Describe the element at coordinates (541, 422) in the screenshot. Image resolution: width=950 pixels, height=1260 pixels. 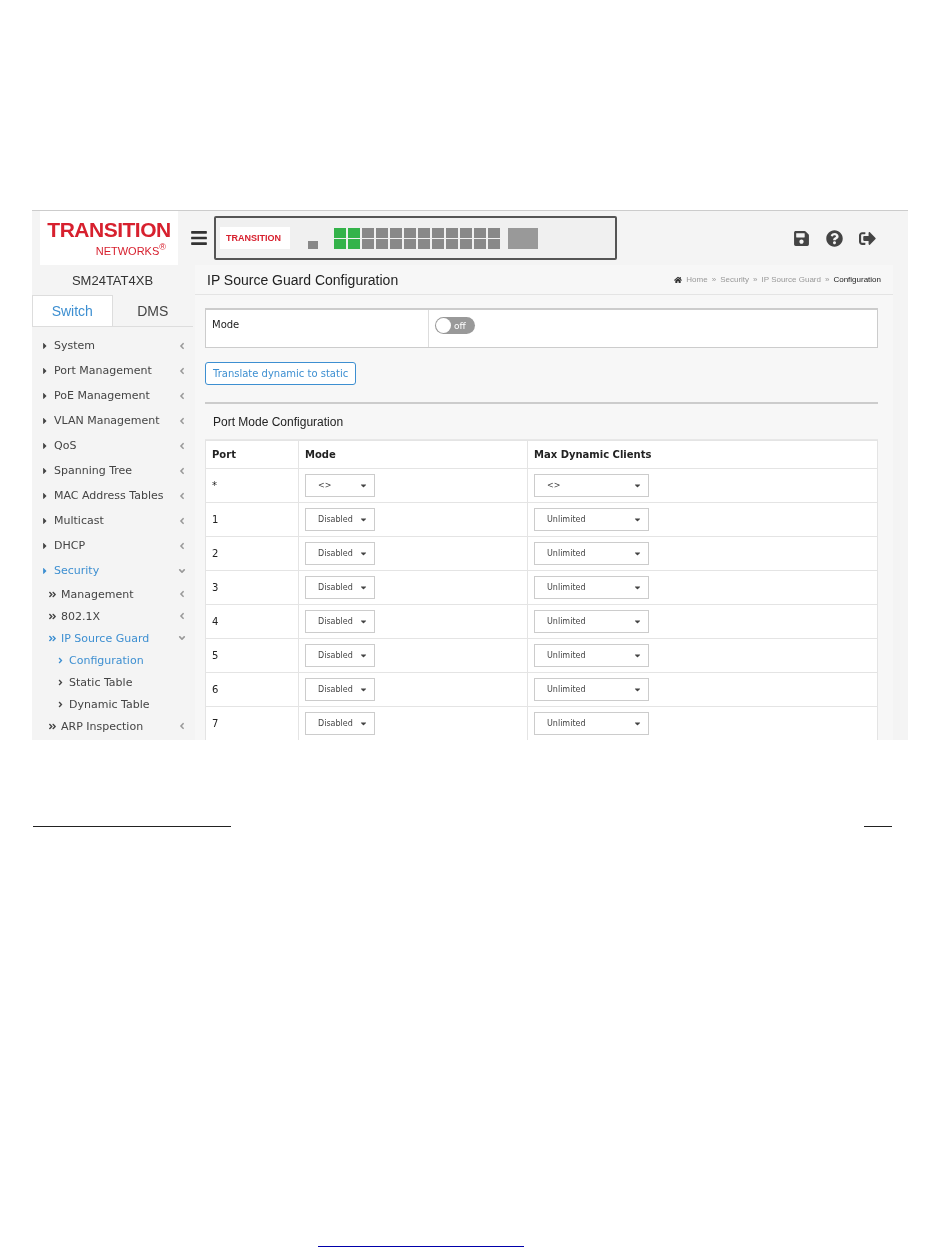
I see `table-title: Port Mode Configuration` at that location.